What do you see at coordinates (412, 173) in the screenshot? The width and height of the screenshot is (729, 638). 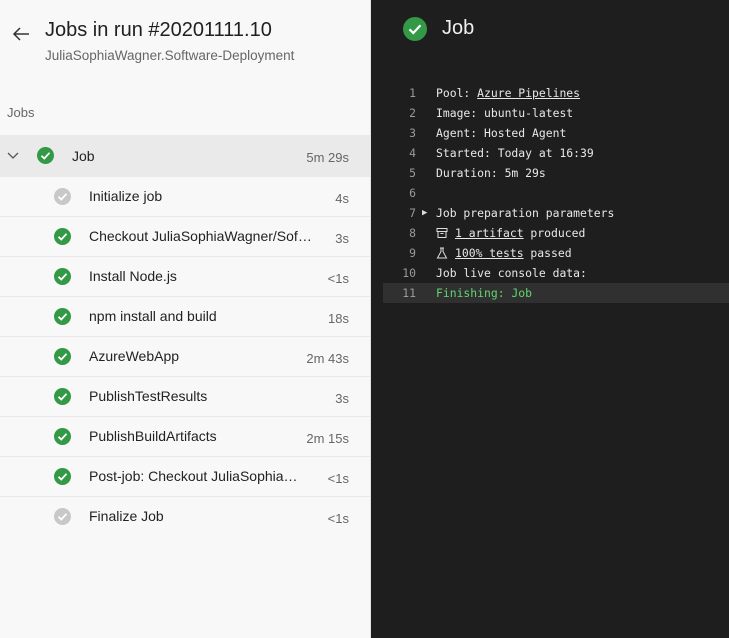 I see `line-number: 5` at bounding box center [412, 173].